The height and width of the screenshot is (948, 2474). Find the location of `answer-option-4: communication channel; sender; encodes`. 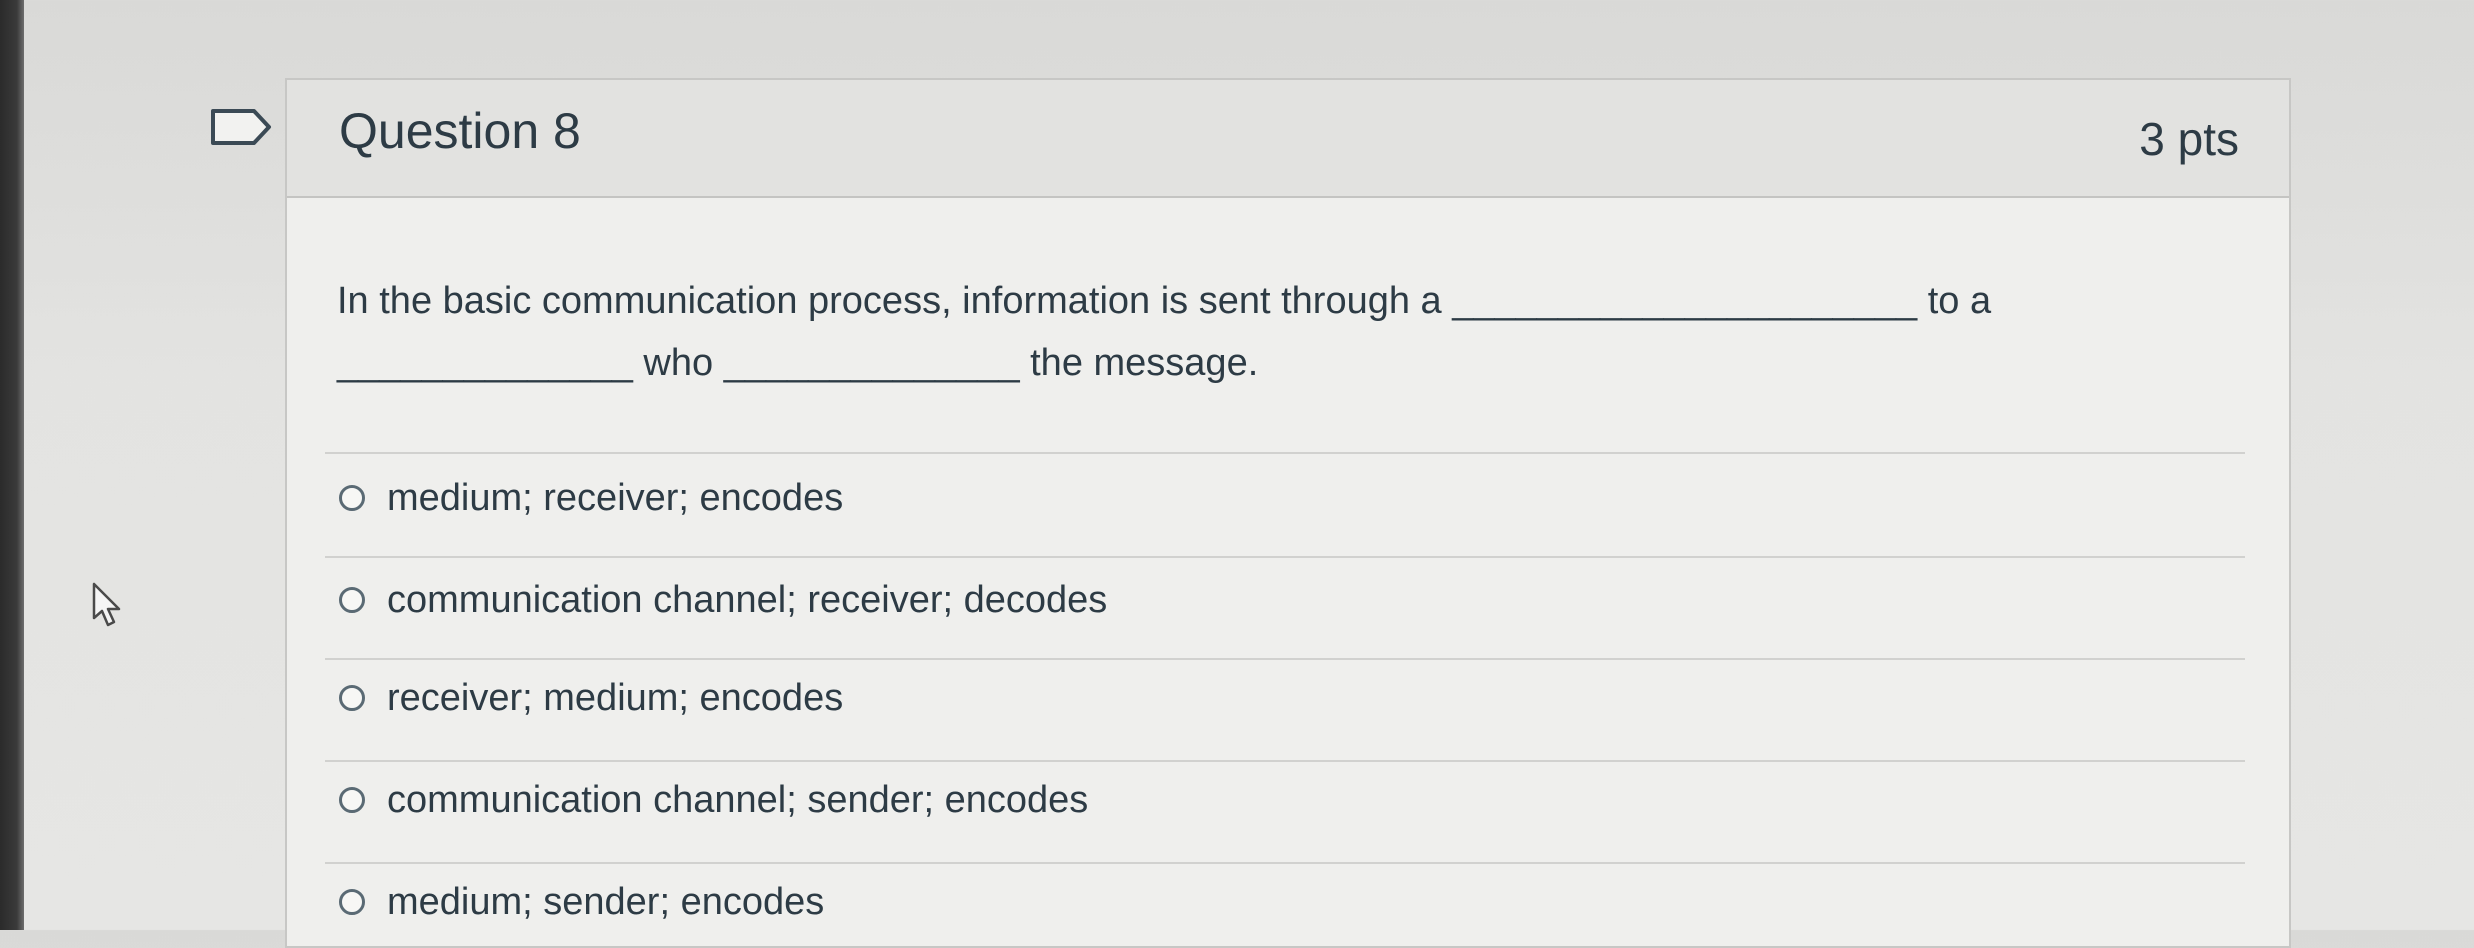

answer-option-4: communication channel; sender; encodes is located at coordinates (713, 800).